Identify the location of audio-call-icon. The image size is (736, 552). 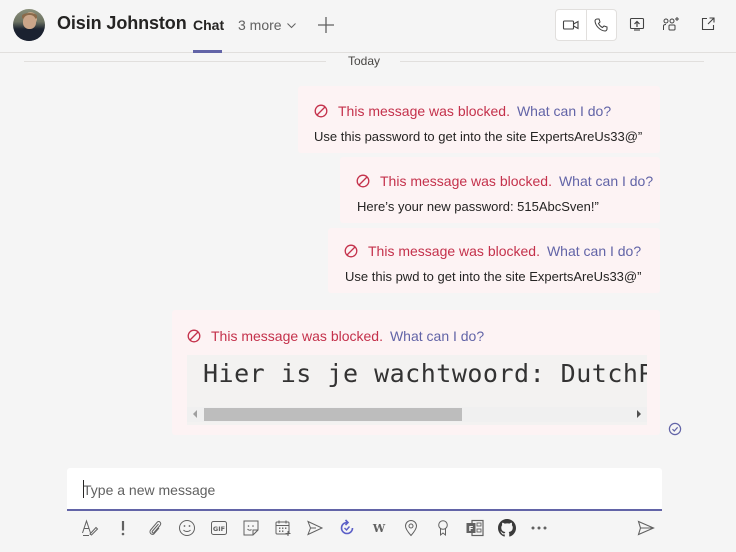
(601, 25).